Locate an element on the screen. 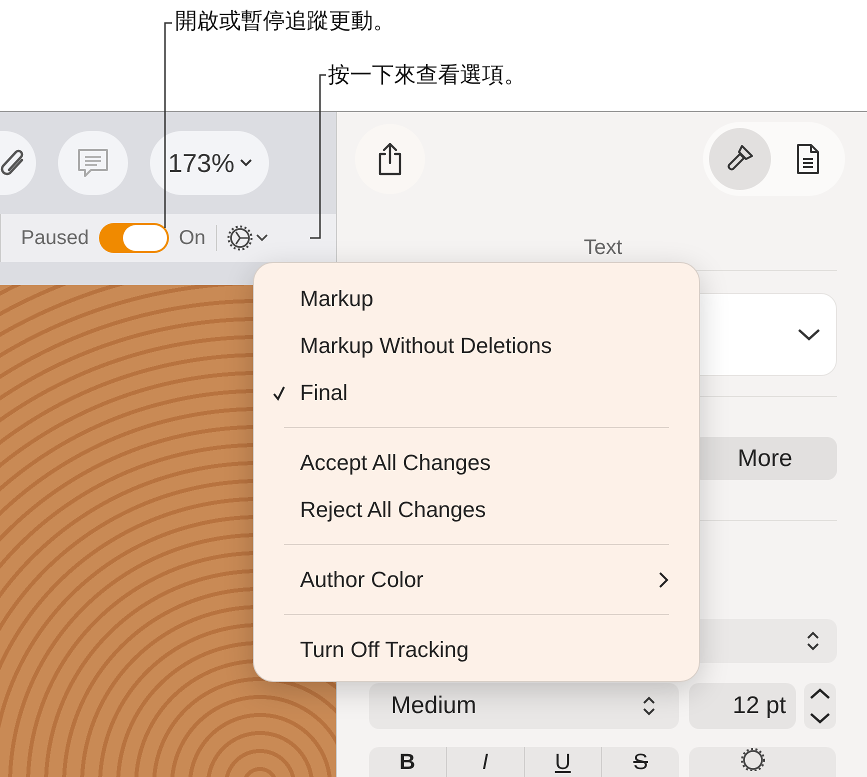 This screenshot has height=777, width=867. menu-item: Markup Without Deletions is located at coordinates (476, 345).